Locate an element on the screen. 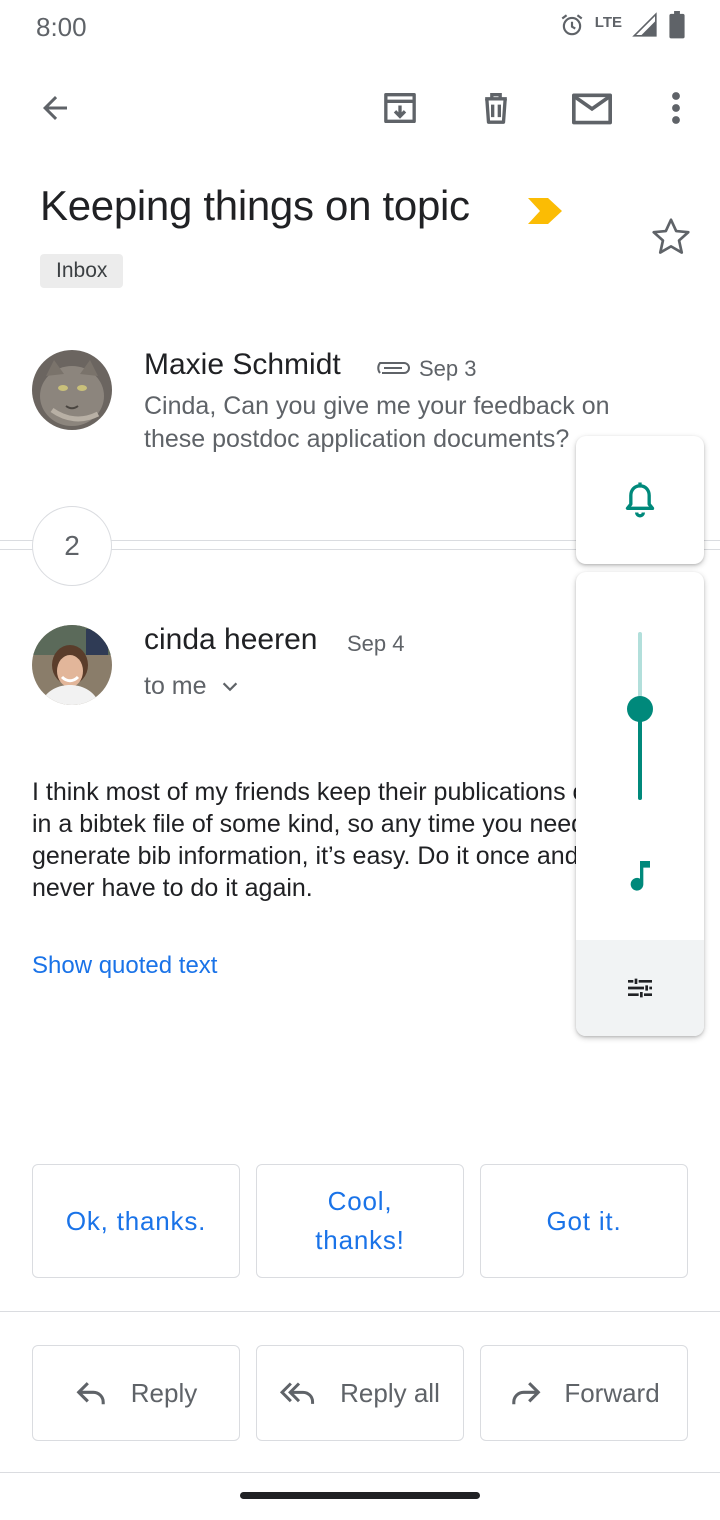 The height and width of the screenshot is (1520, 720). reply-button: Reply is located at coordinates (136, 1393).